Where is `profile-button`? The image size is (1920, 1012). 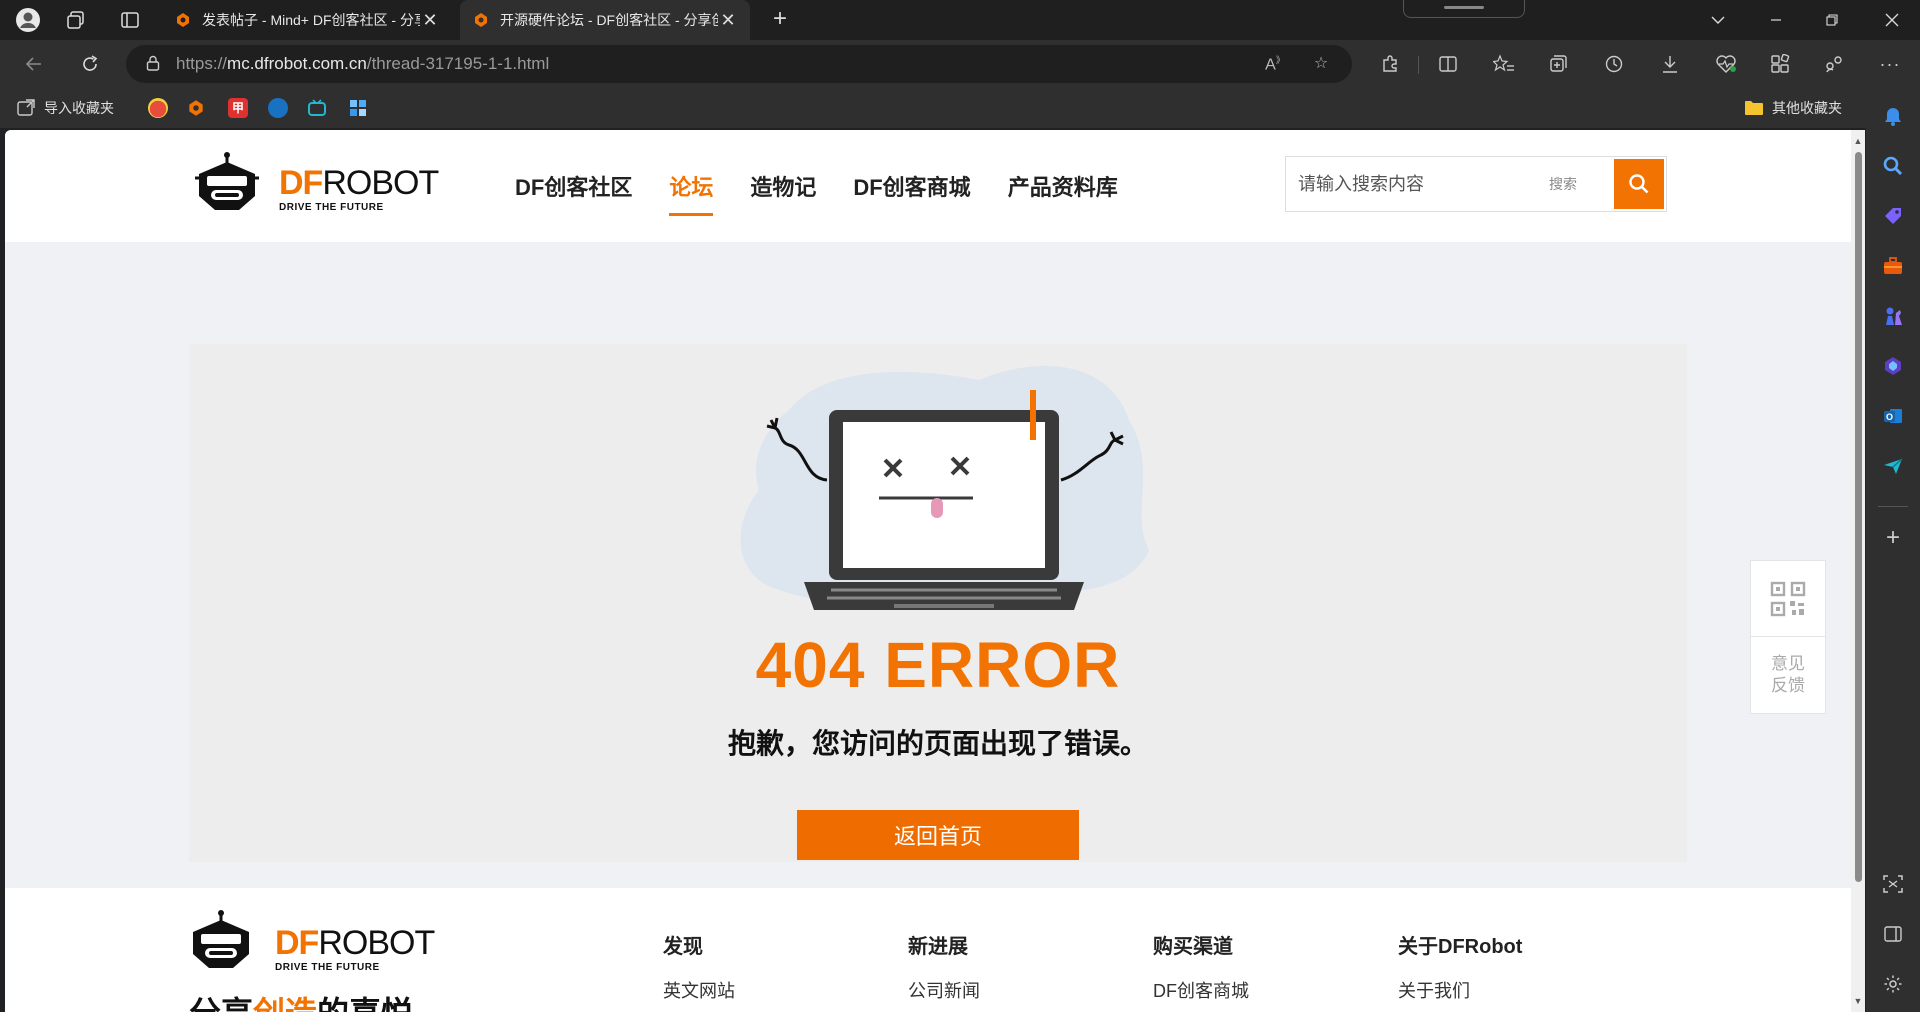
profile-button is located at coordinates (28, 20).